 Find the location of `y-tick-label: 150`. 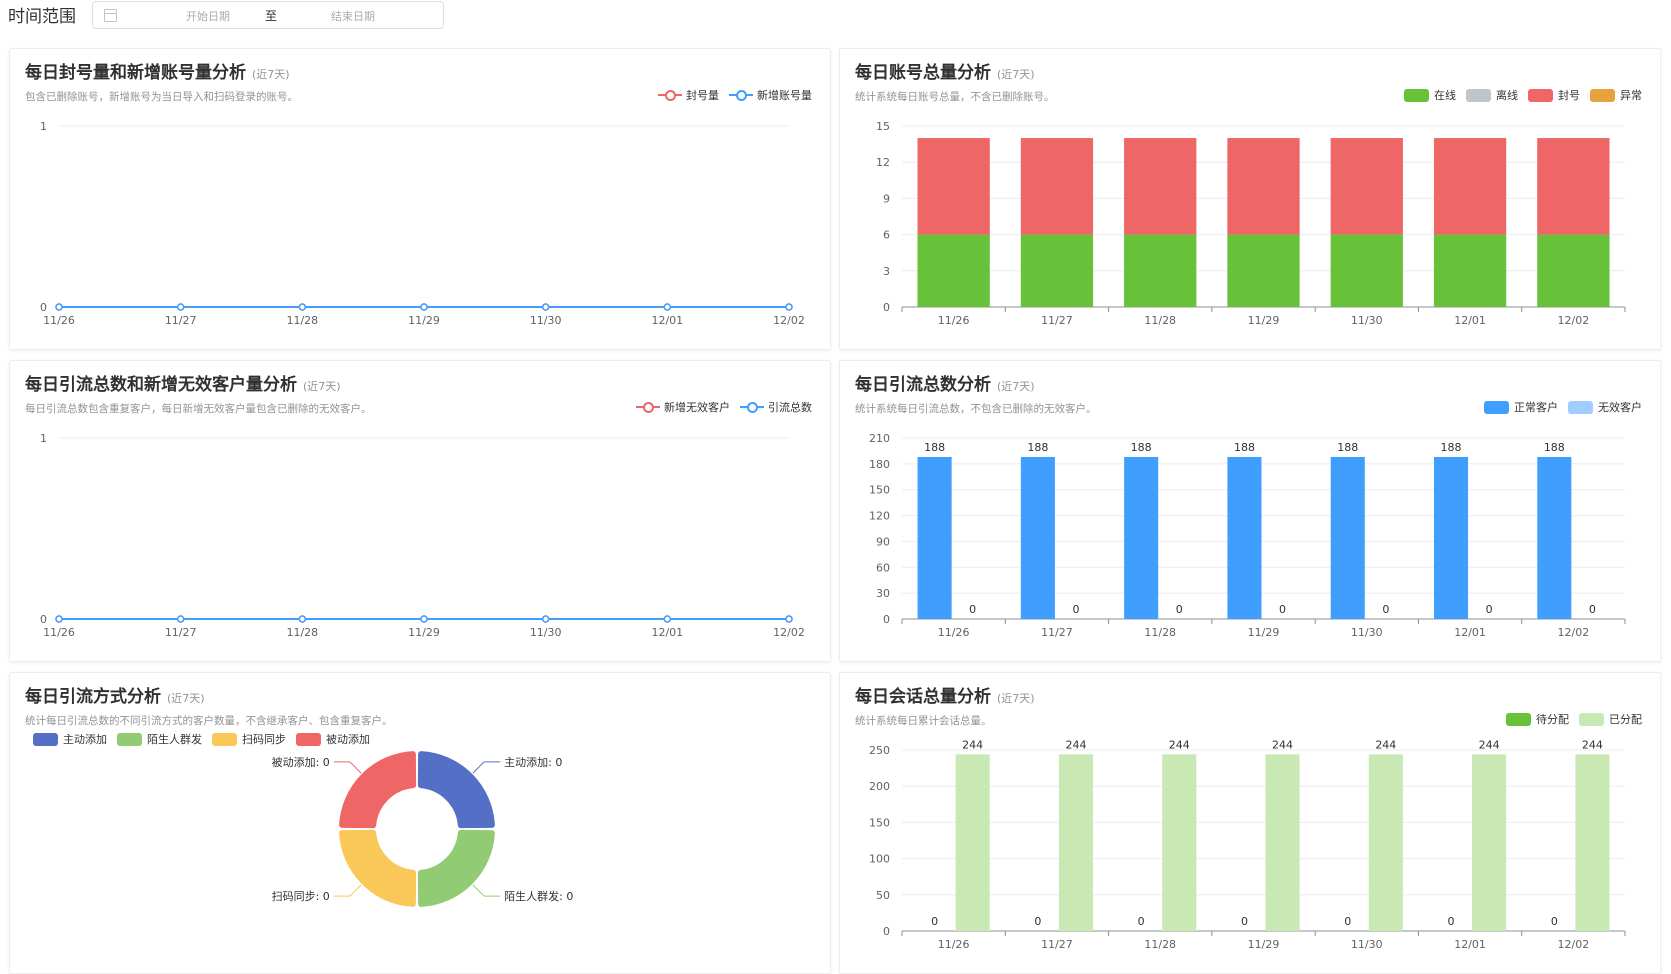

y-tick-label: 150 is located at coordinates (879, 822).